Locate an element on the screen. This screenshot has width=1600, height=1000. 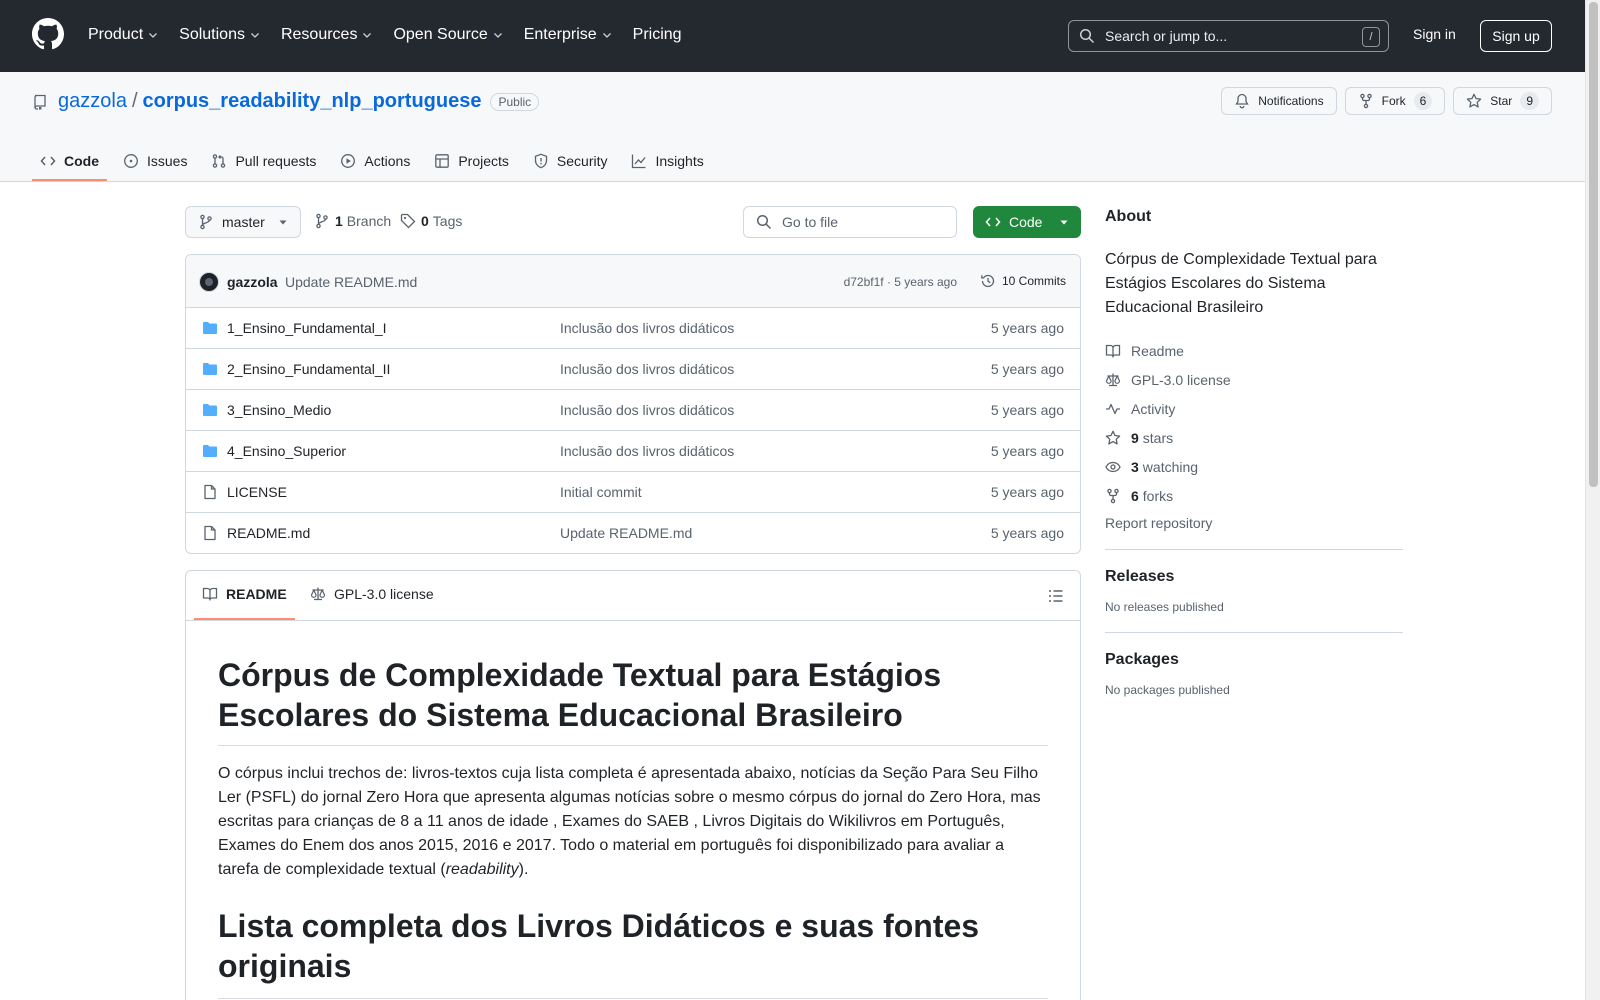
play-icon is located at coordinates (348, 161).